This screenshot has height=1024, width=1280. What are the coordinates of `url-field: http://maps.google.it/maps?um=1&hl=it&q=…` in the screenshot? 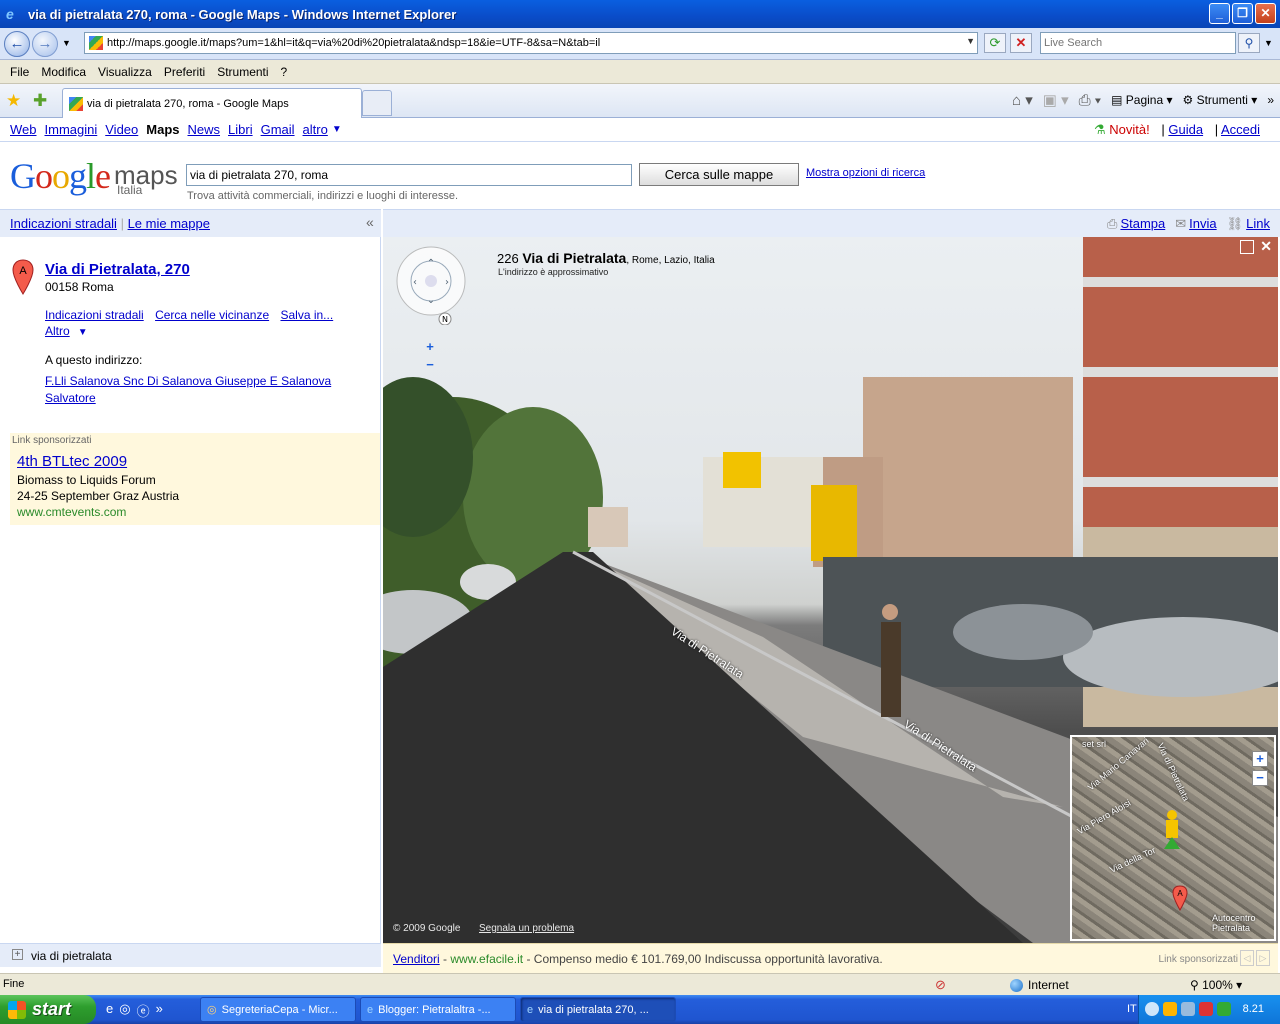 It's located at (531, 43).